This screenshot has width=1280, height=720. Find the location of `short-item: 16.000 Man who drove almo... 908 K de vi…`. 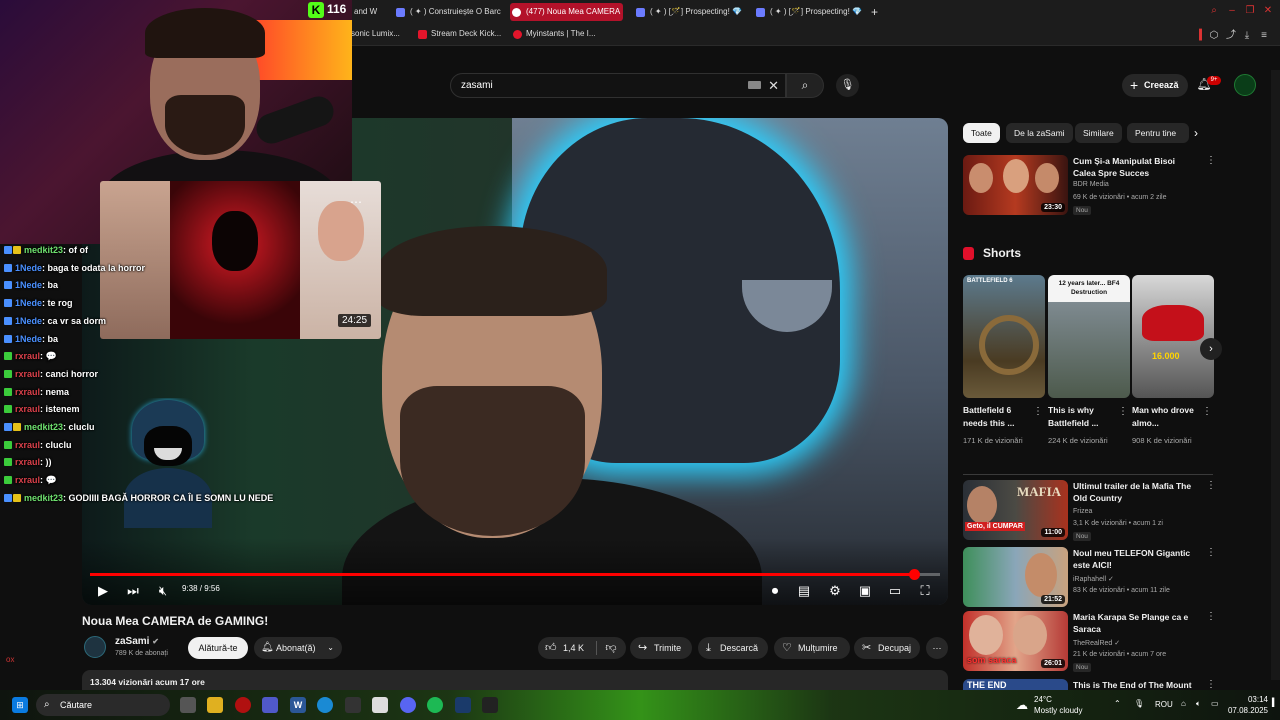

short-item: 16.000 Man who drove almo... 908 K de vi… is located at coordinates (1173, 360).